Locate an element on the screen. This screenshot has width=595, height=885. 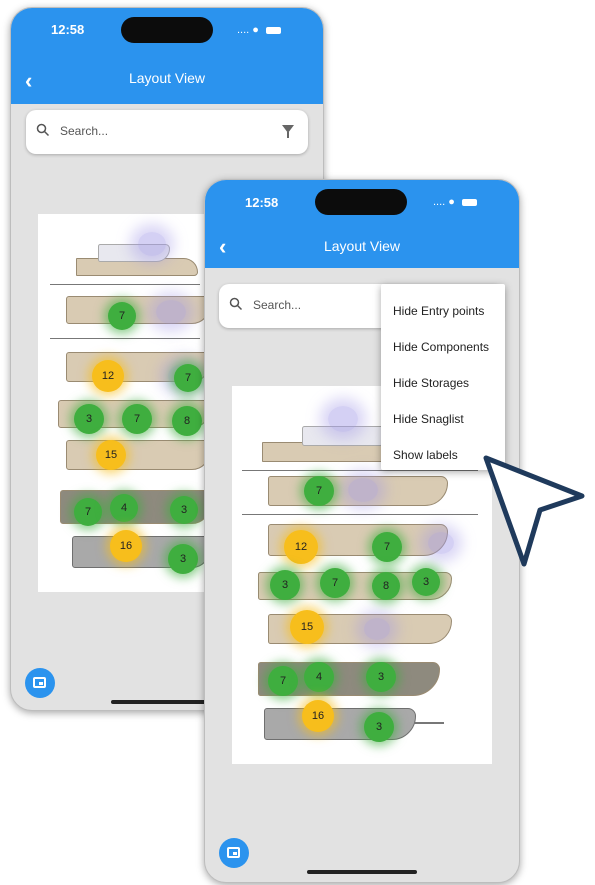
menu-item-hide-components: Hide Components is located at coordinates (441, 347).